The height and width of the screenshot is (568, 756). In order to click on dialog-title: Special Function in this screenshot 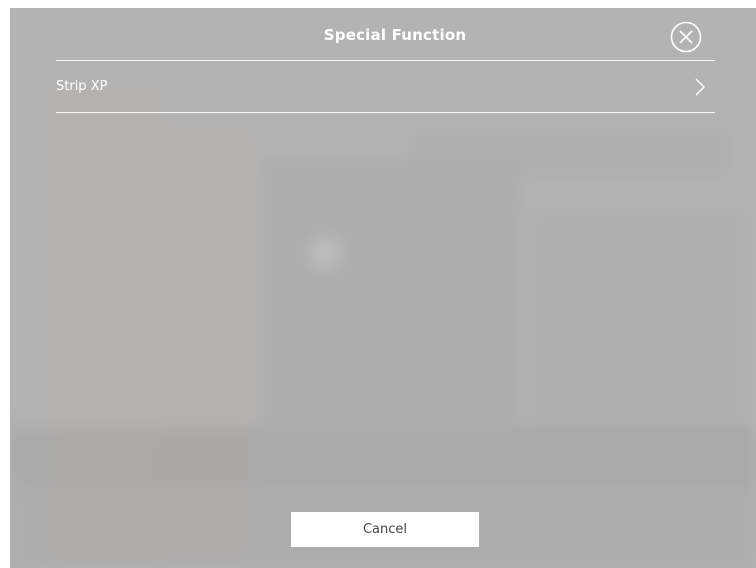, I will do `click(395, 35)`.